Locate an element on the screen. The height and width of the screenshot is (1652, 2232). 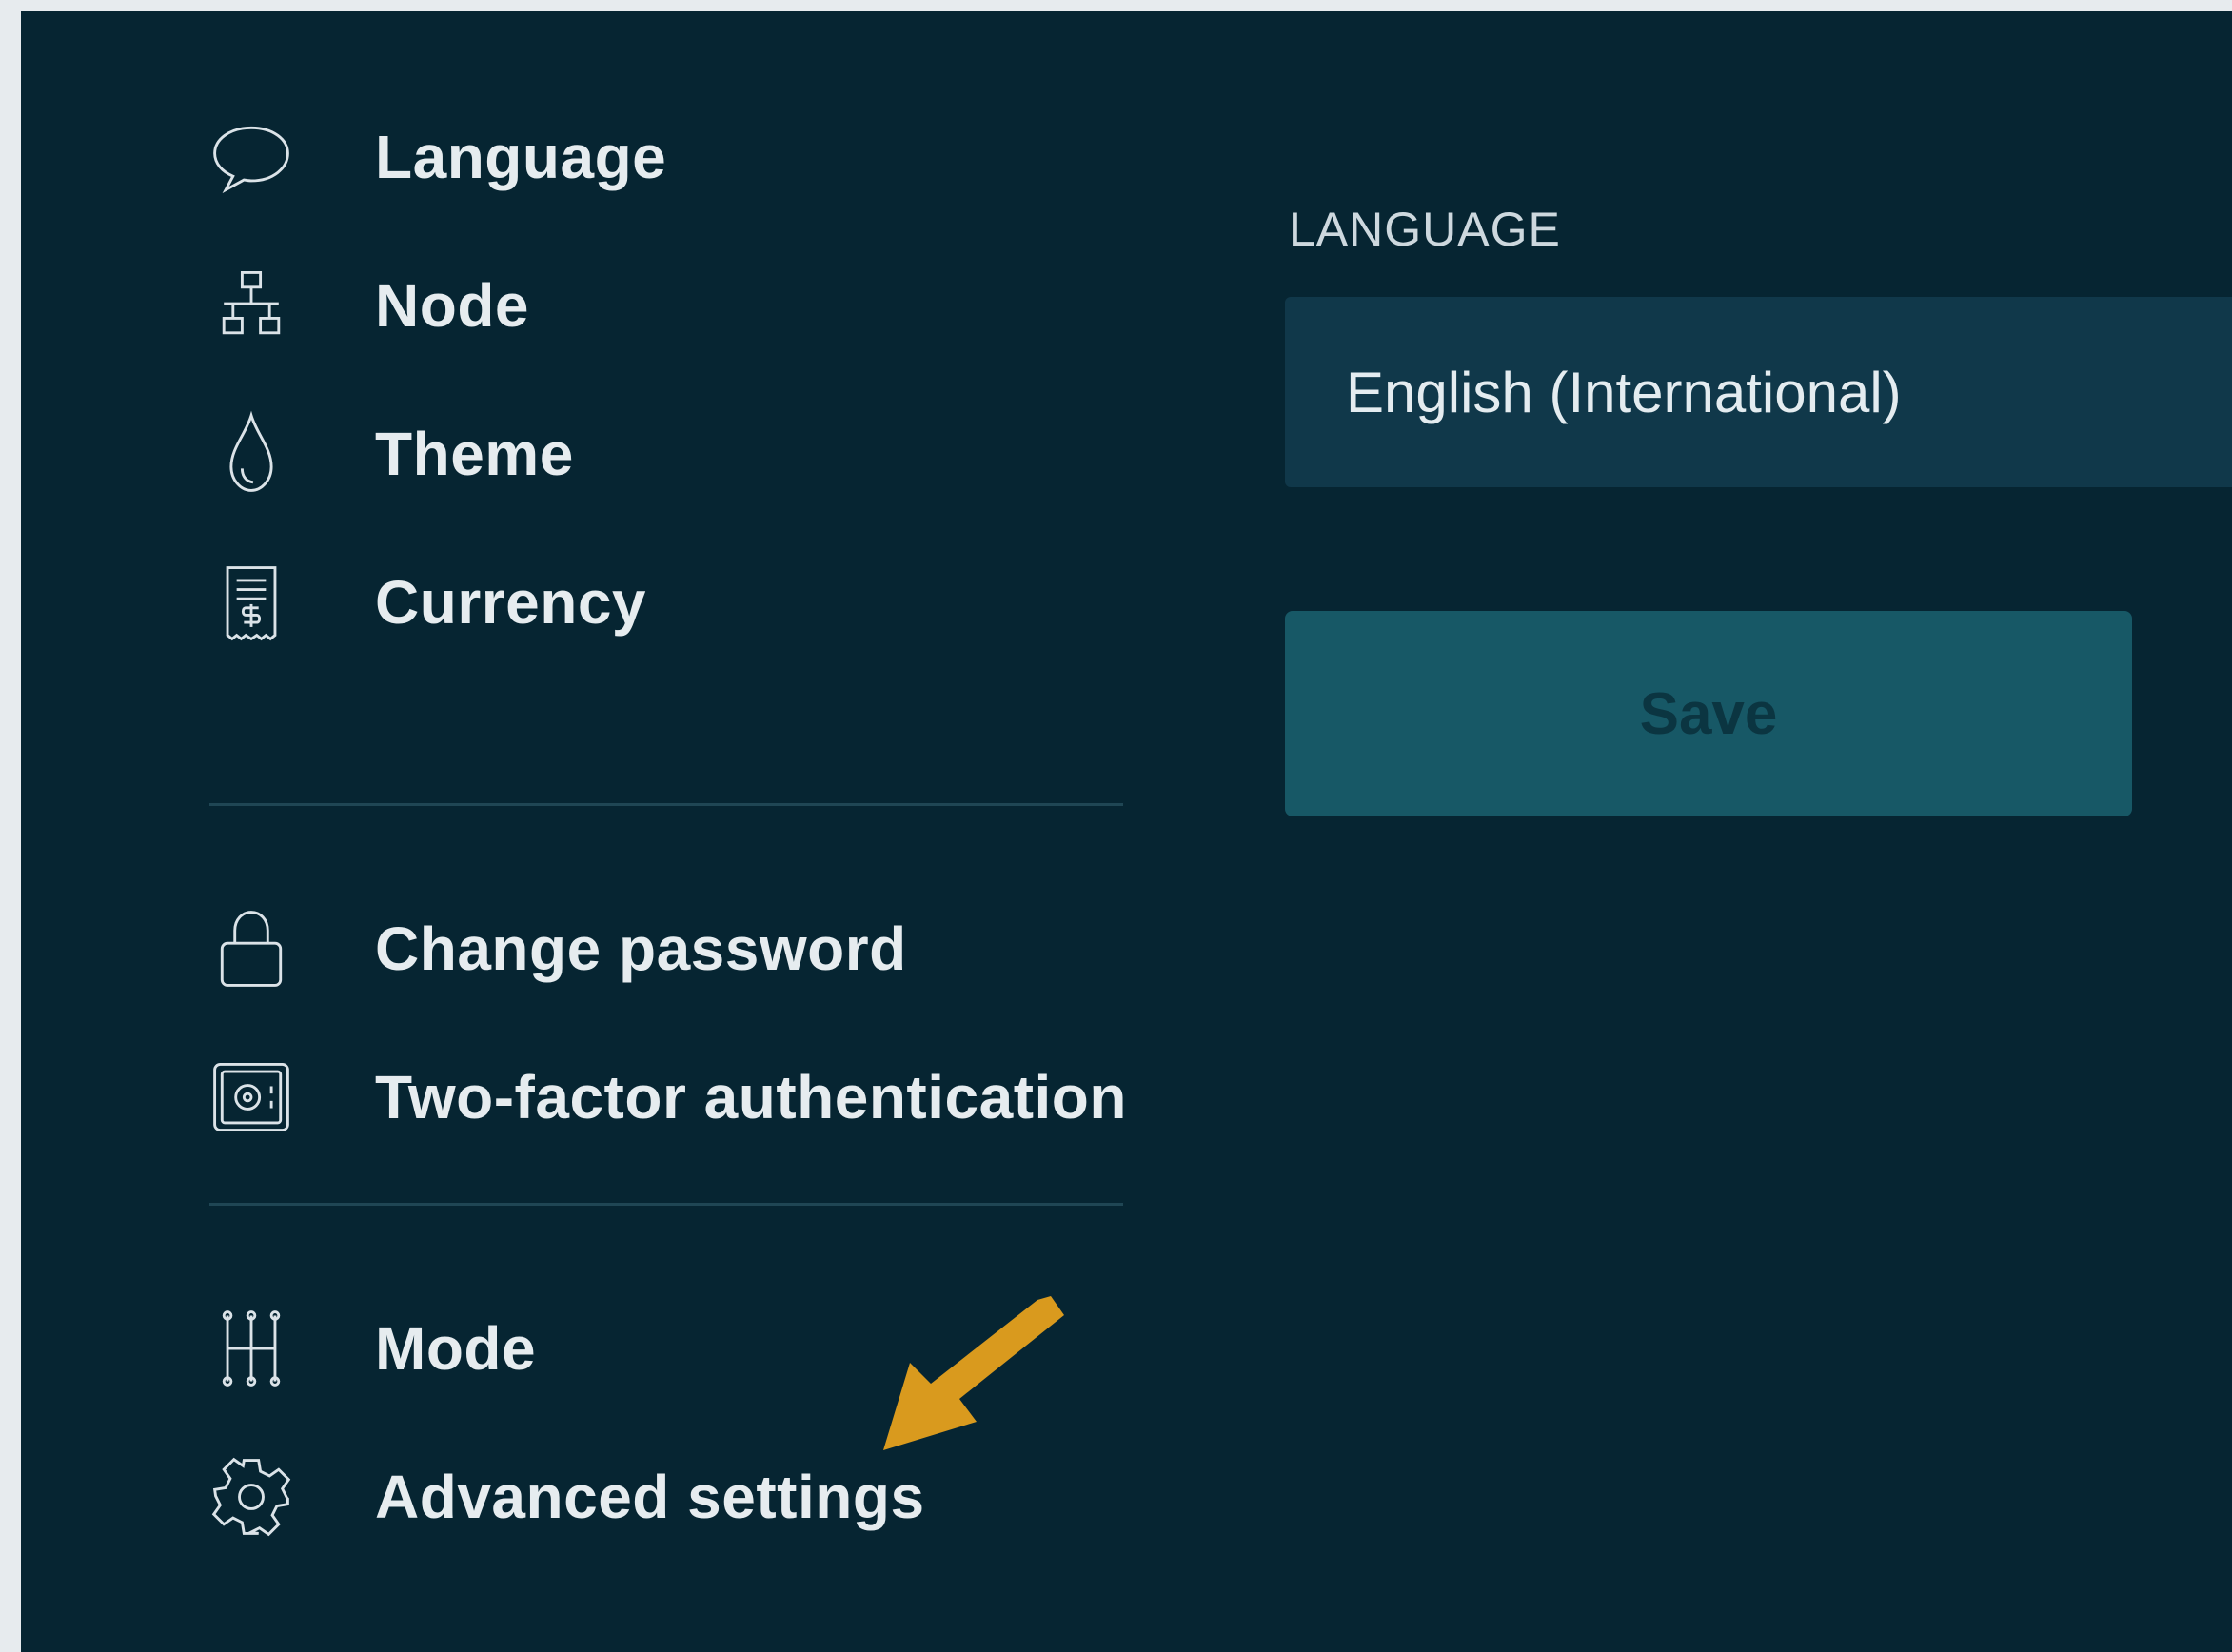
sidebar-item-label: Mode is located at coordinates (456, 1349).